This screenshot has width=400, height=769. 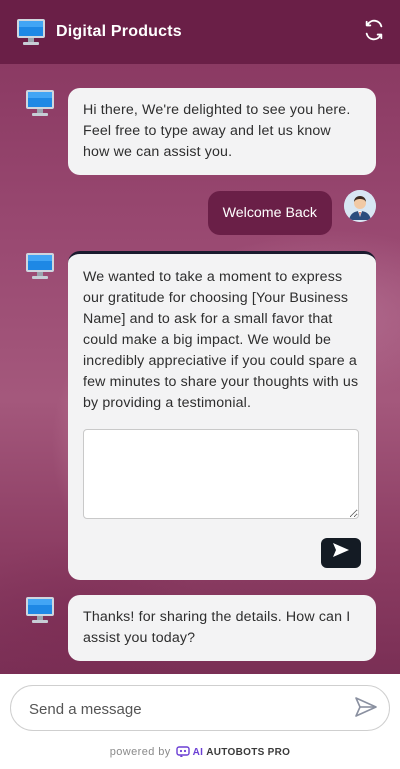 I want to click on chat-header: Digital Products, so click(x=200, y=32).